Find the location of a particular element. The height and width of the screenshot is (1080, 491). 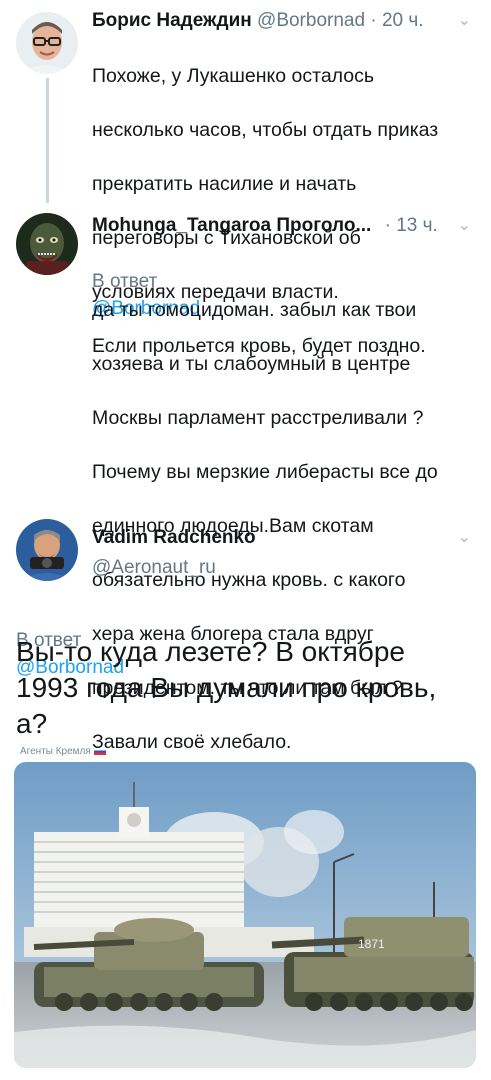

text-line: хозяева и ты слабоумный в центре is located at coordinates (251, 364).